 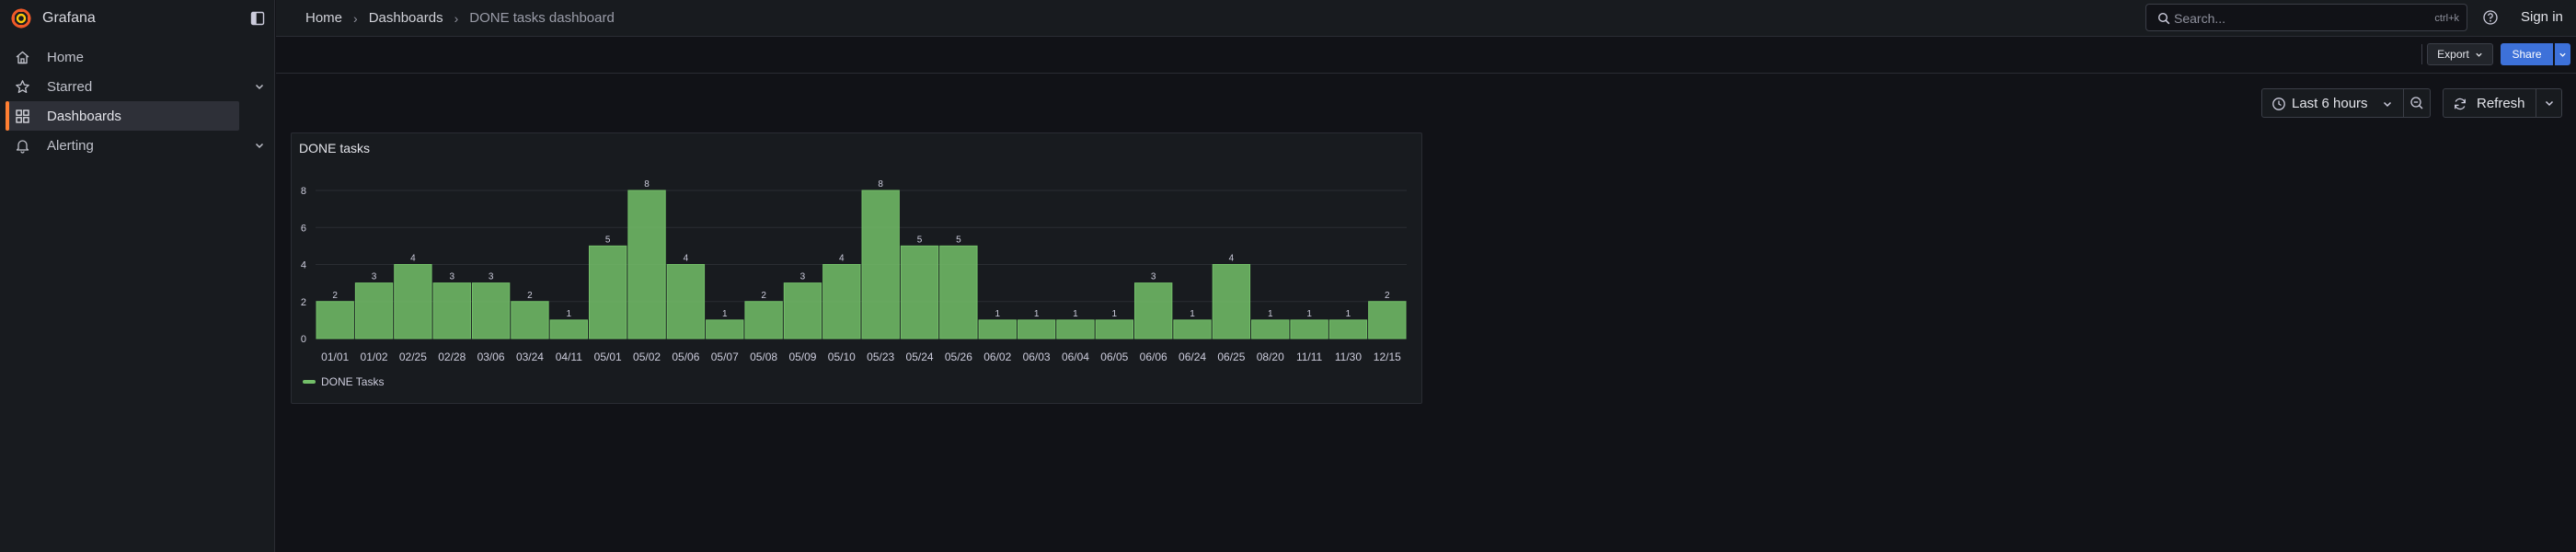 I want to click on x-tick-label: 01/01, so click(x=335, y=357).